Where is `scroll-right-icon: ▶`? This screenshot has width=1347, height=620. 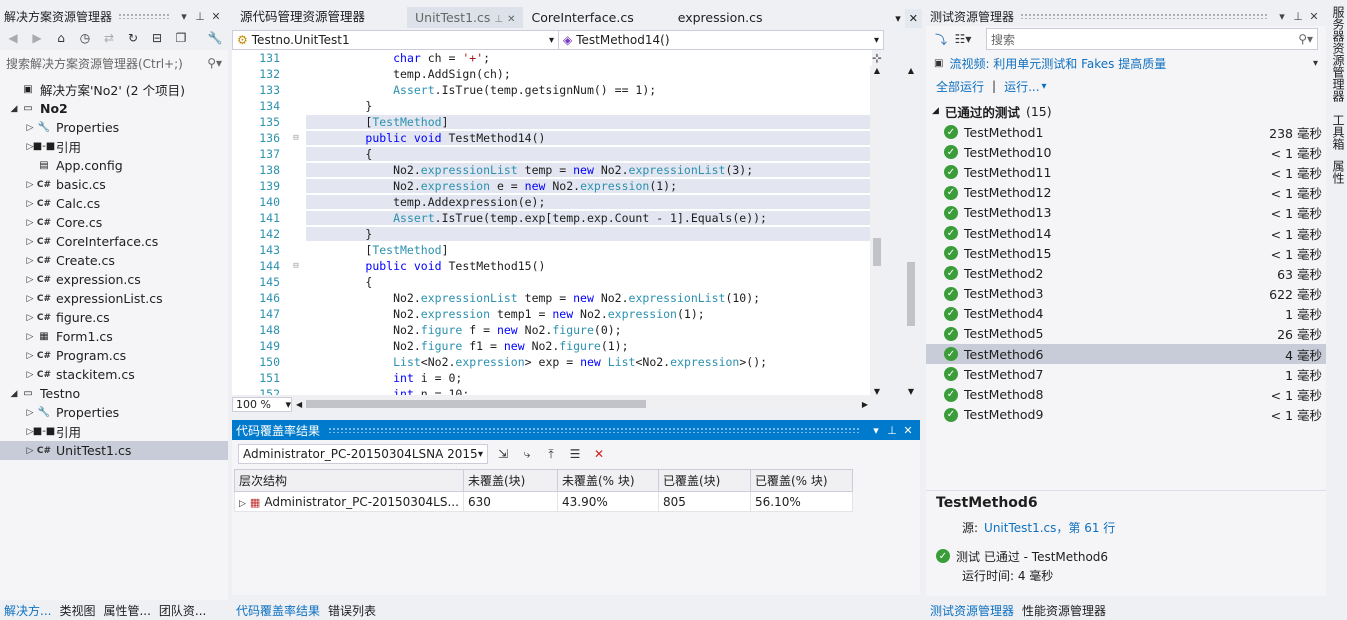 scroll-right-icon: ▶ is located at coordinates (865, 404).